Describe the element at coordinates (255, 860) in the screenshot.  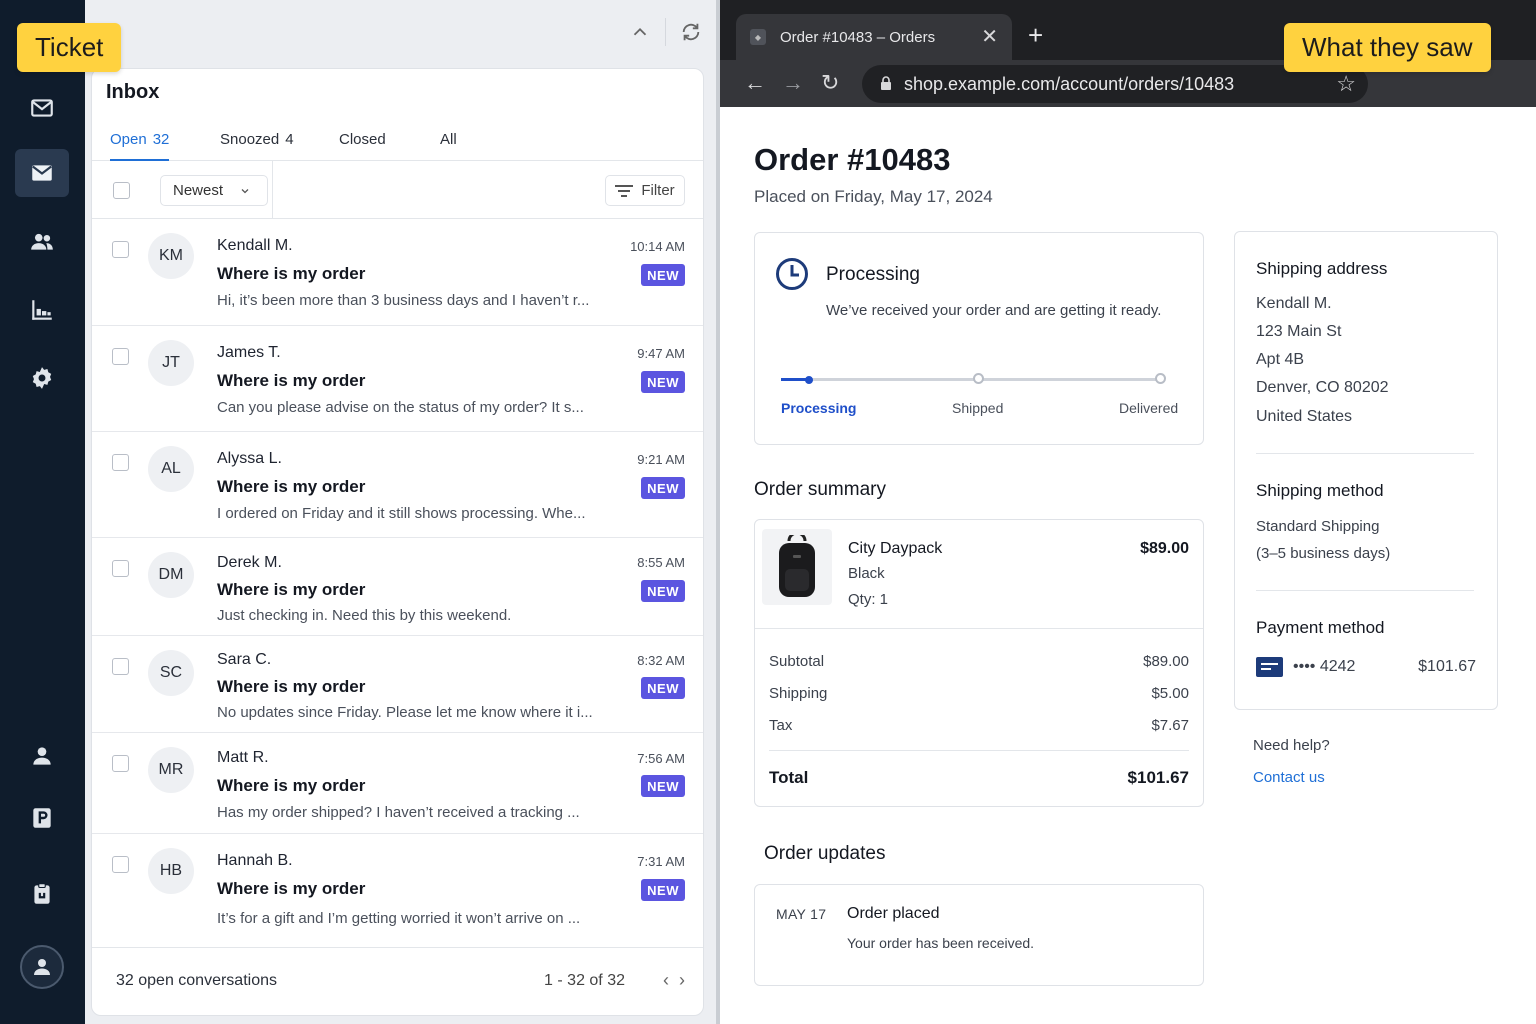
I see `sender-name: Hannah B.` at that location.